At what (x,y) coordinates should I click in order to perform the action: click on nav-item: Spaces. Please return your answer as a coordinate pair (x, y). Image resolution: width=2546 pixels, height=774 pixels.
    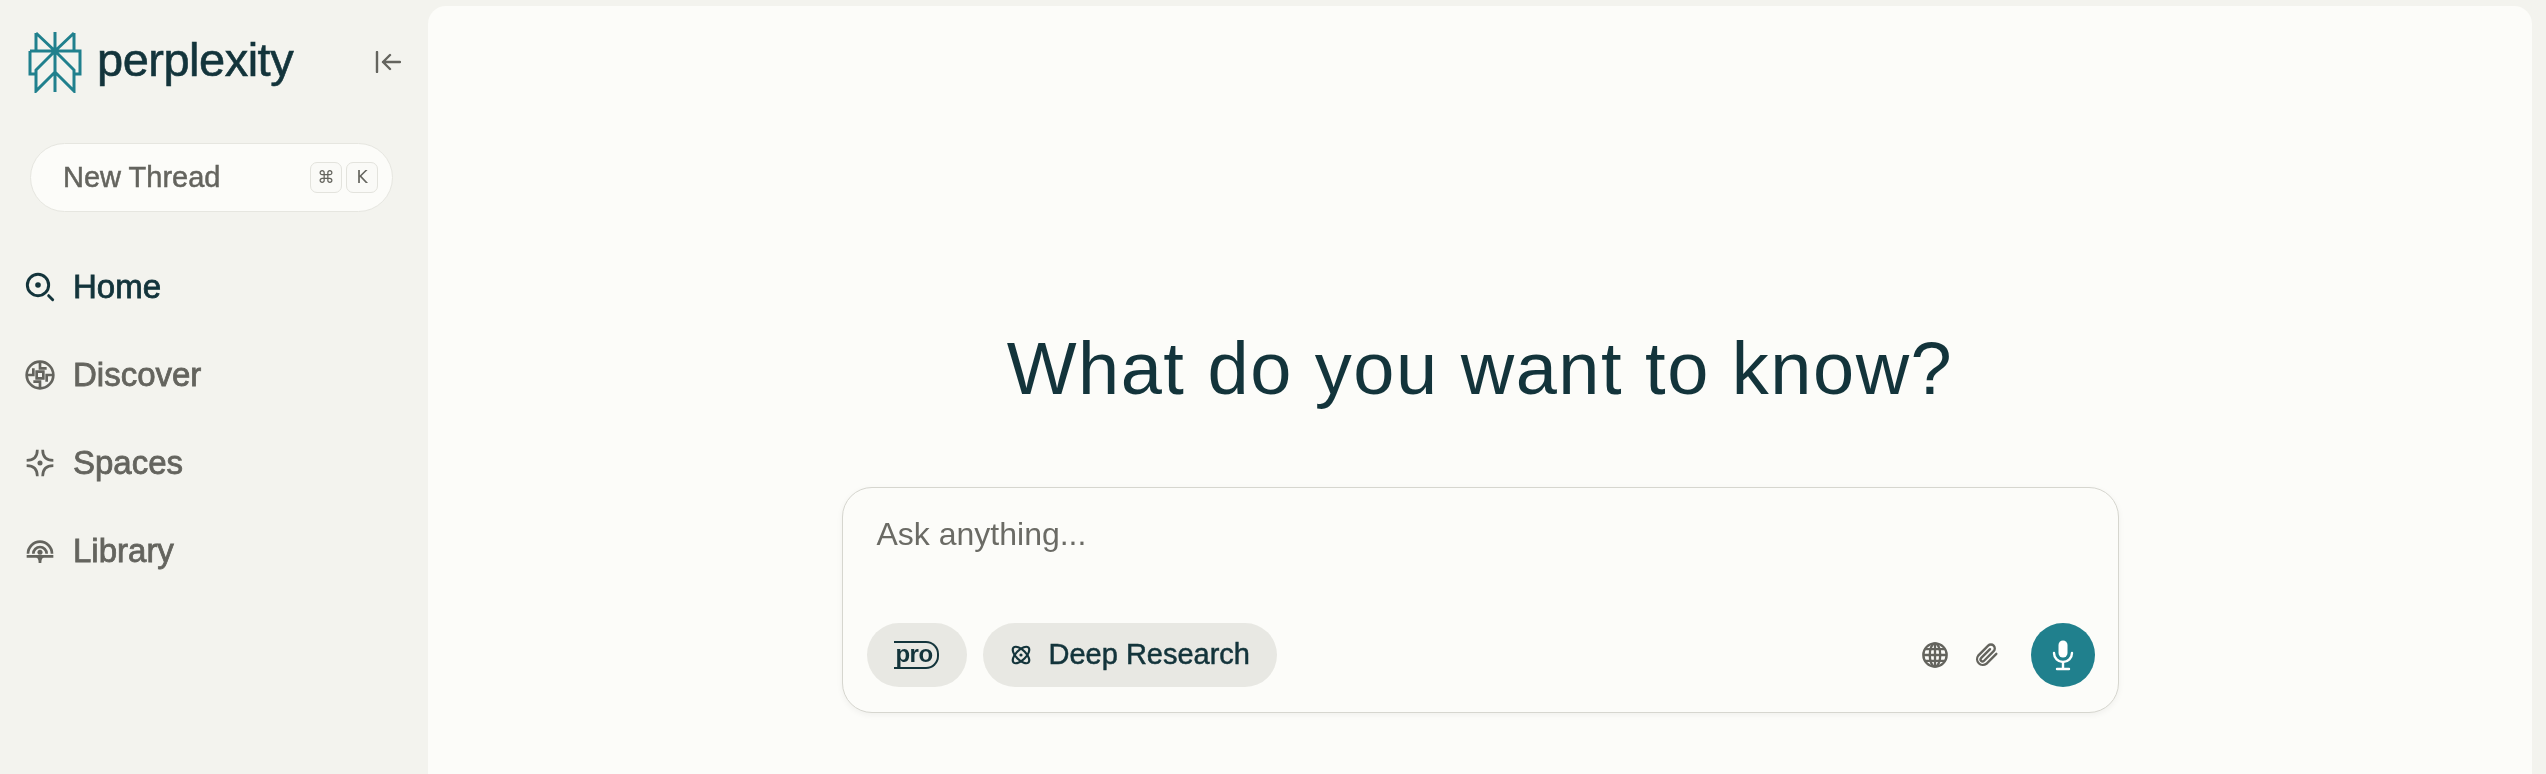
    Looking at the image, I should click on (206, 463).